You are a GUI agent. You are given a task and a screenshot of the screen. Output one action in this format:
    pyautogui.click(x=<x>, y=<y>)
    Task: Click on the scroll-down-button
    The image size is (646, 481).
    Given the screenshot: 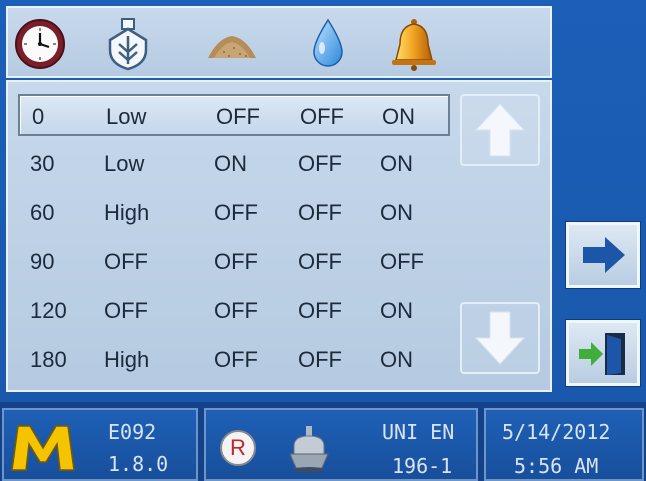 What is the action you would take?
    pyautogui.click(x=500, y=338)
    